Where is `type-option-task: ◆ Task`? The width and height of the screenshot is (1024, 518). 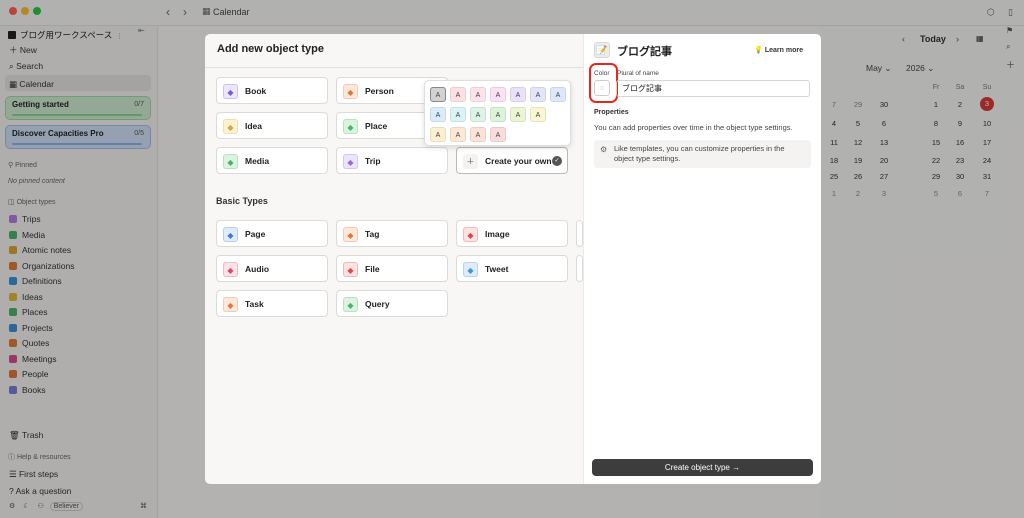
type-option-task: ◆ Task is located at coordinates (272, 303).